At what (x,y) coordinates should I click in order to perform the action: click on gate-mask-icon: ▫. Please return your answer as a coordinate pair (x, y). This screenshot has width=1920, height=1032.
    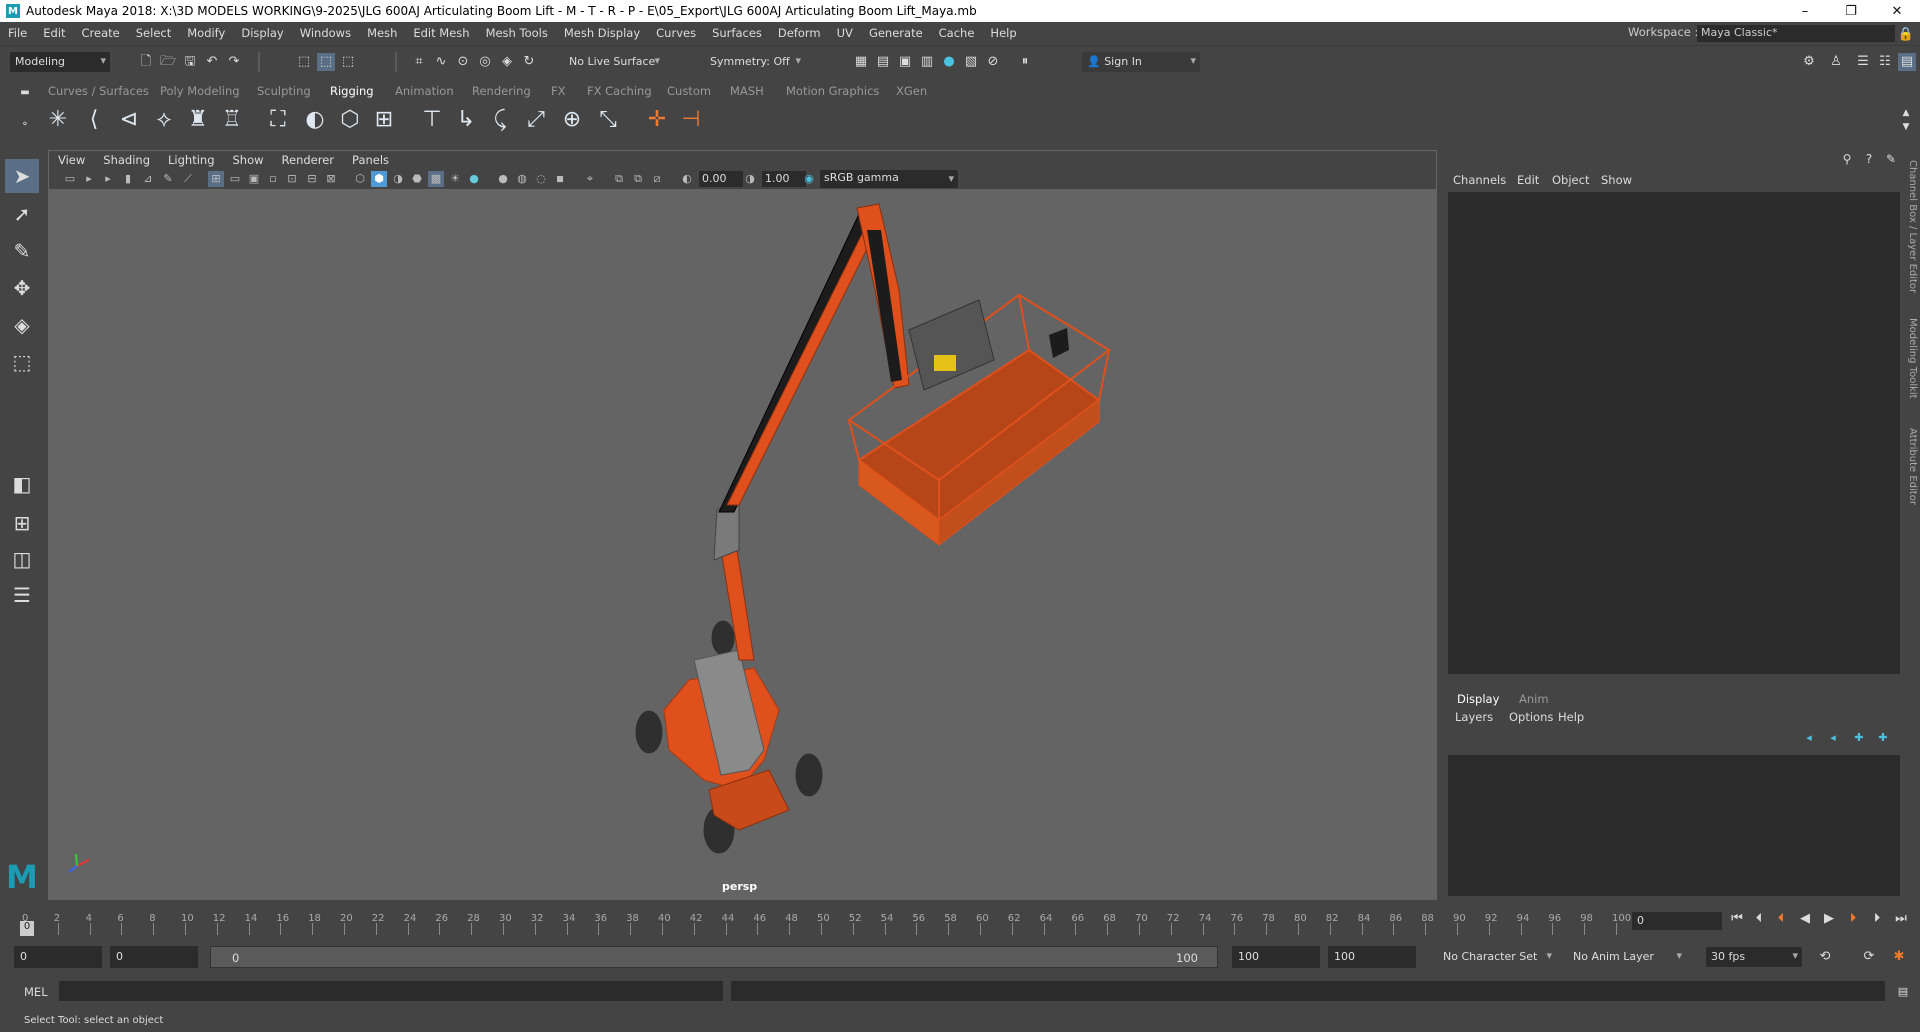
    Looking at the image, I should click on (273, 179).